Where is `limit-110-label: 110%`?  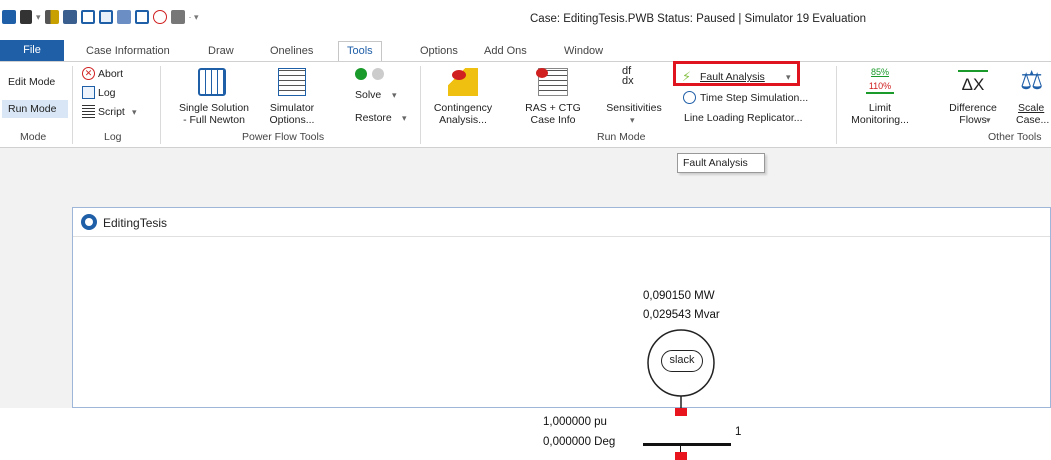
limit-110-label: 110% is located at coordinates (880, 86).